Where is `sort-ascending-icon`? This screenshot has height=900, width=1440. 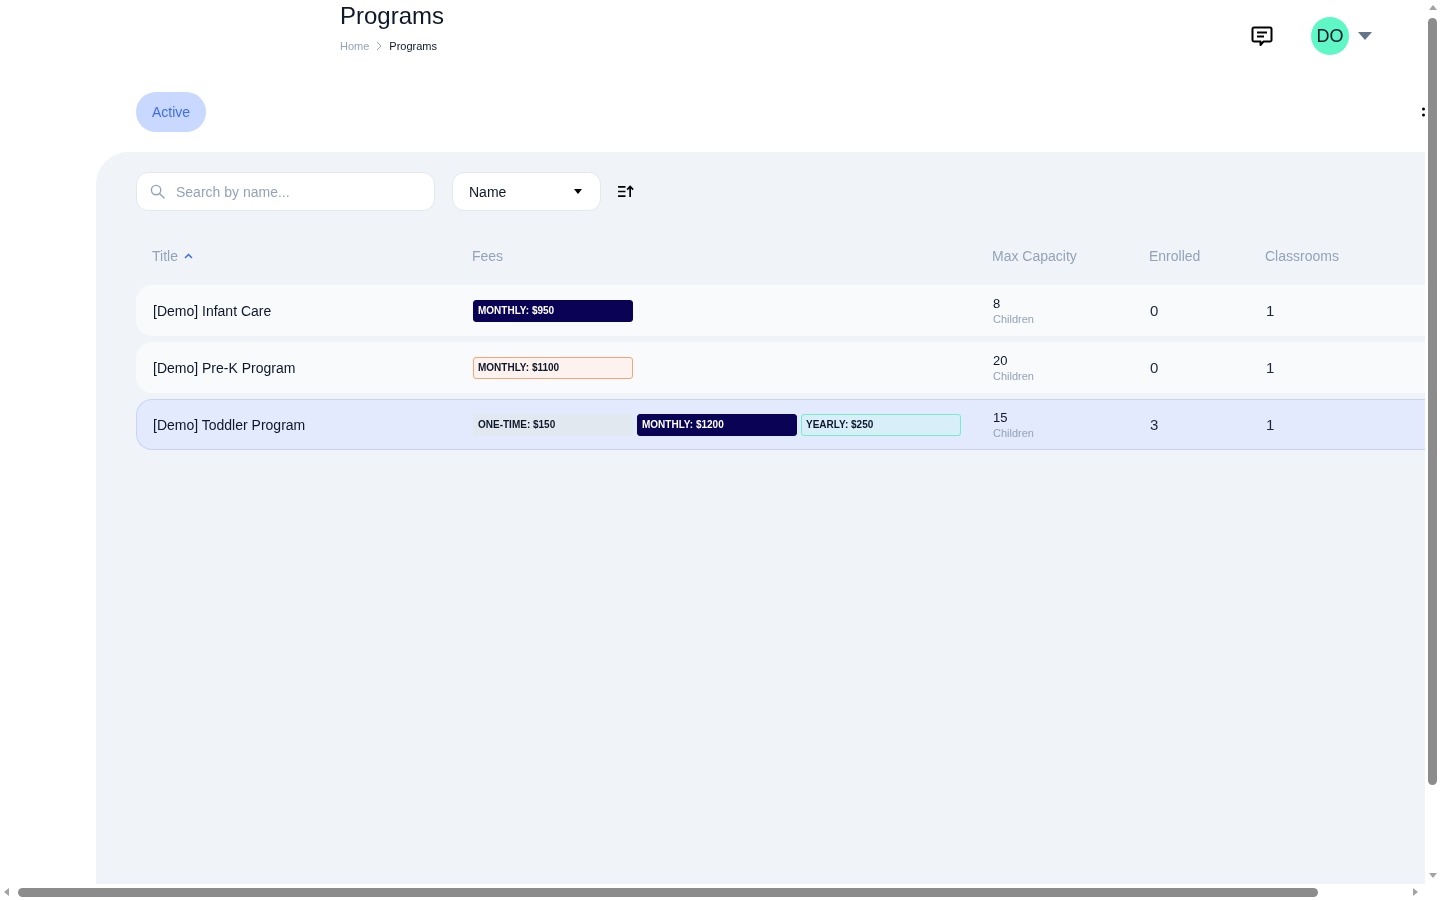
sort-ascending-icon is located at coordinates (625, 191).